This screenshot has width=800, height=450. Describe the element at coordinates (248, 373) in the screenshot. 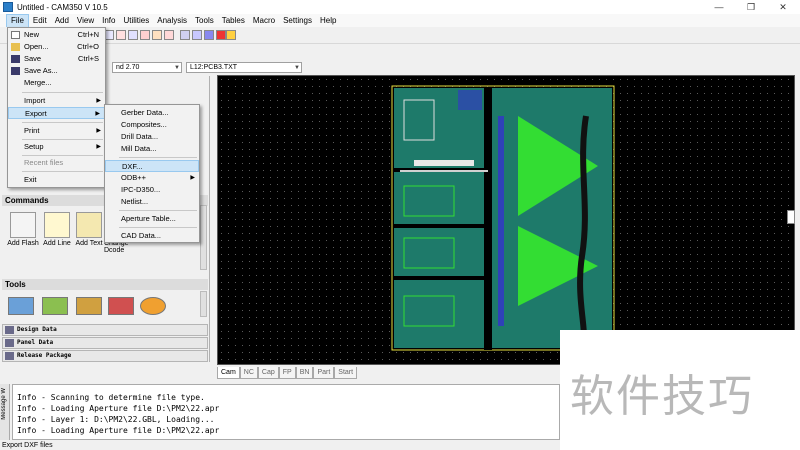

I see `tab-nc: NC` at that location.